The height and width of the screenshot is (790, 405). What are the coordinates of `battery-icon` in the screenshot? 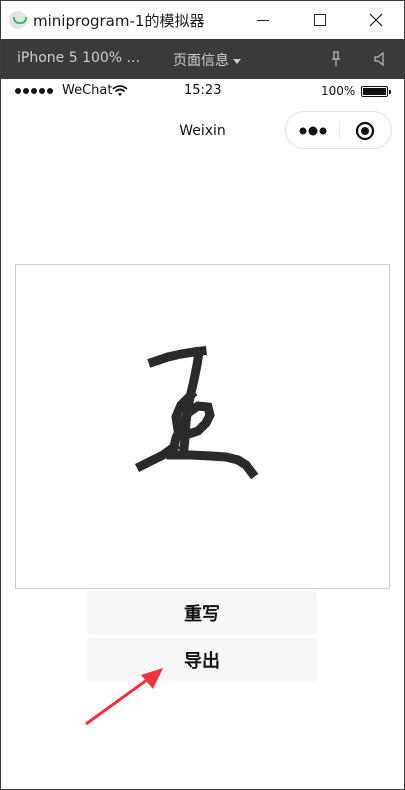 It's located at (376, 91).